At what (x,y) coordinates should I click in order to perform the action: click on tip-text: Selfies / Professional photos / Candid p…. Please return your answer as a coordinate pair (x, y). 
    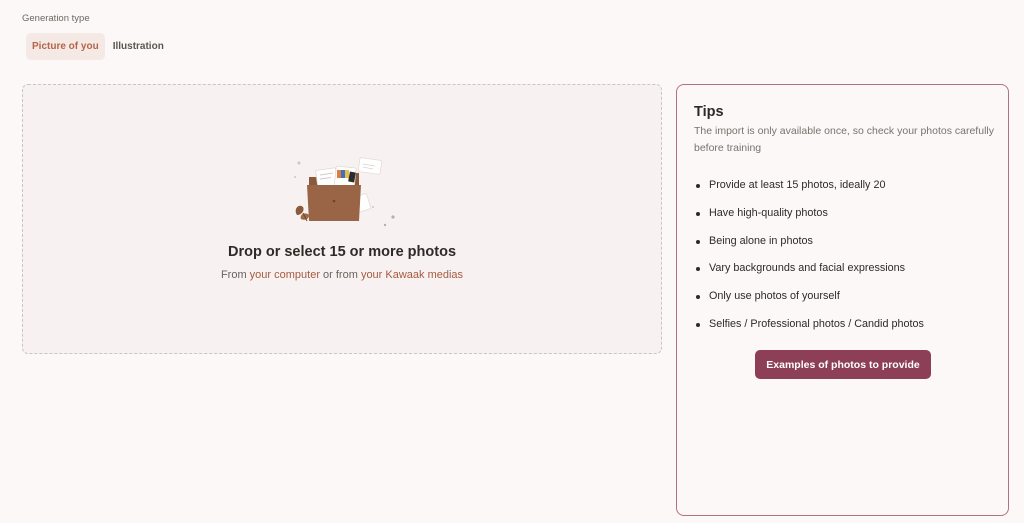
    Looking at the image, I should click on (816, 323).